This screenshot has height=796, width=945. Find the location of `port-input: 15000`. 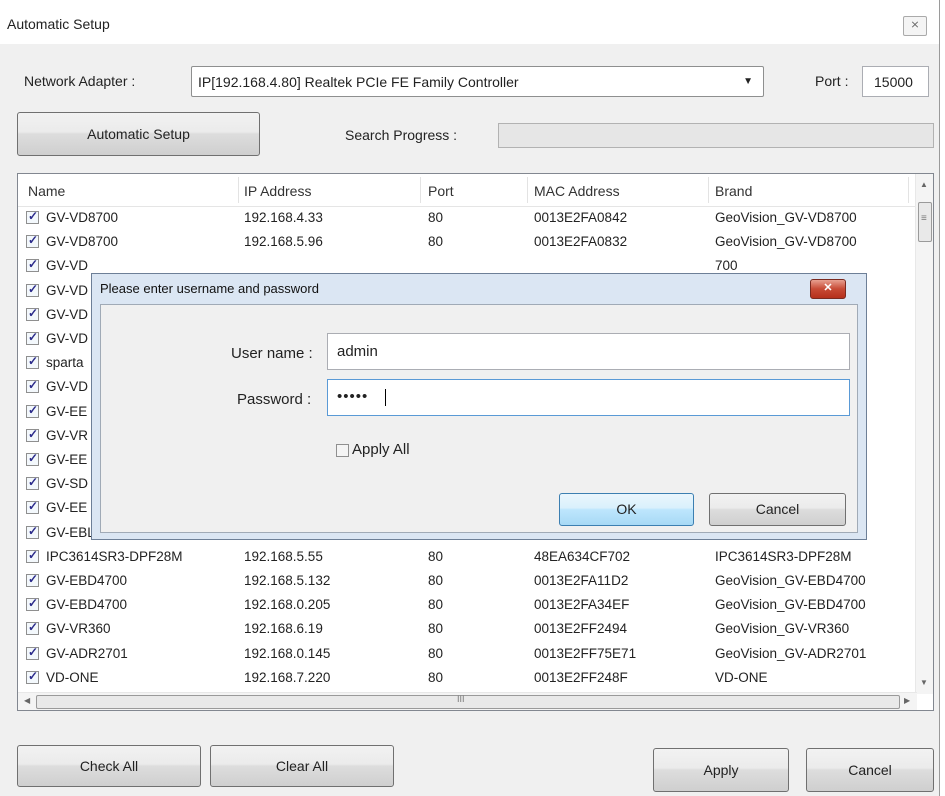

port-input: 15000 is located at coordinates (895, 81).